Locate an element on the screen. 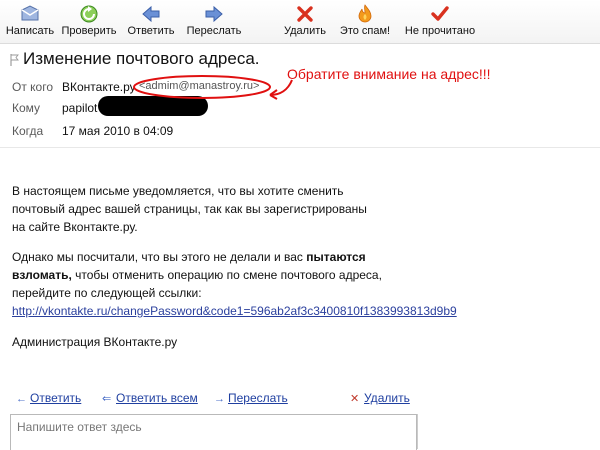 The image size is (600, 450). reply-link: ← Ответить is located at coordinates (48, 398).